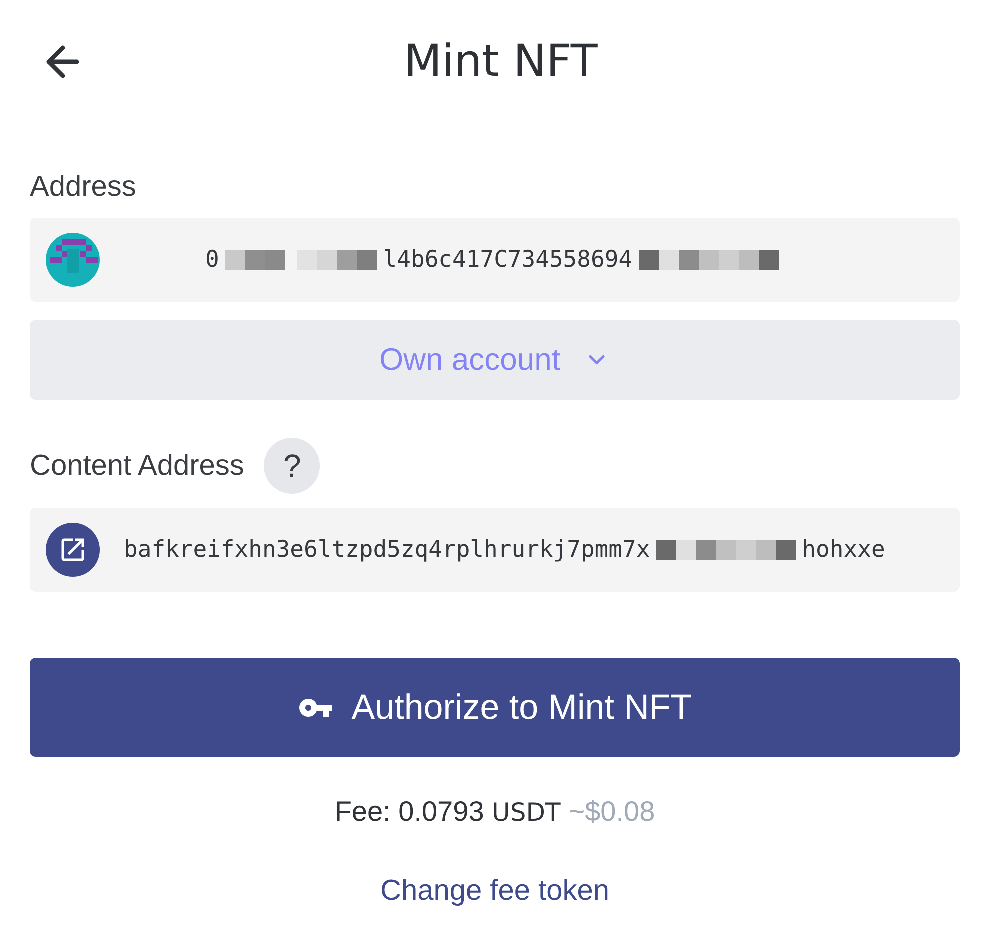  Describe the element at coordinates (212, 260) in the screenshot. I see `address-text: 0` at that location.